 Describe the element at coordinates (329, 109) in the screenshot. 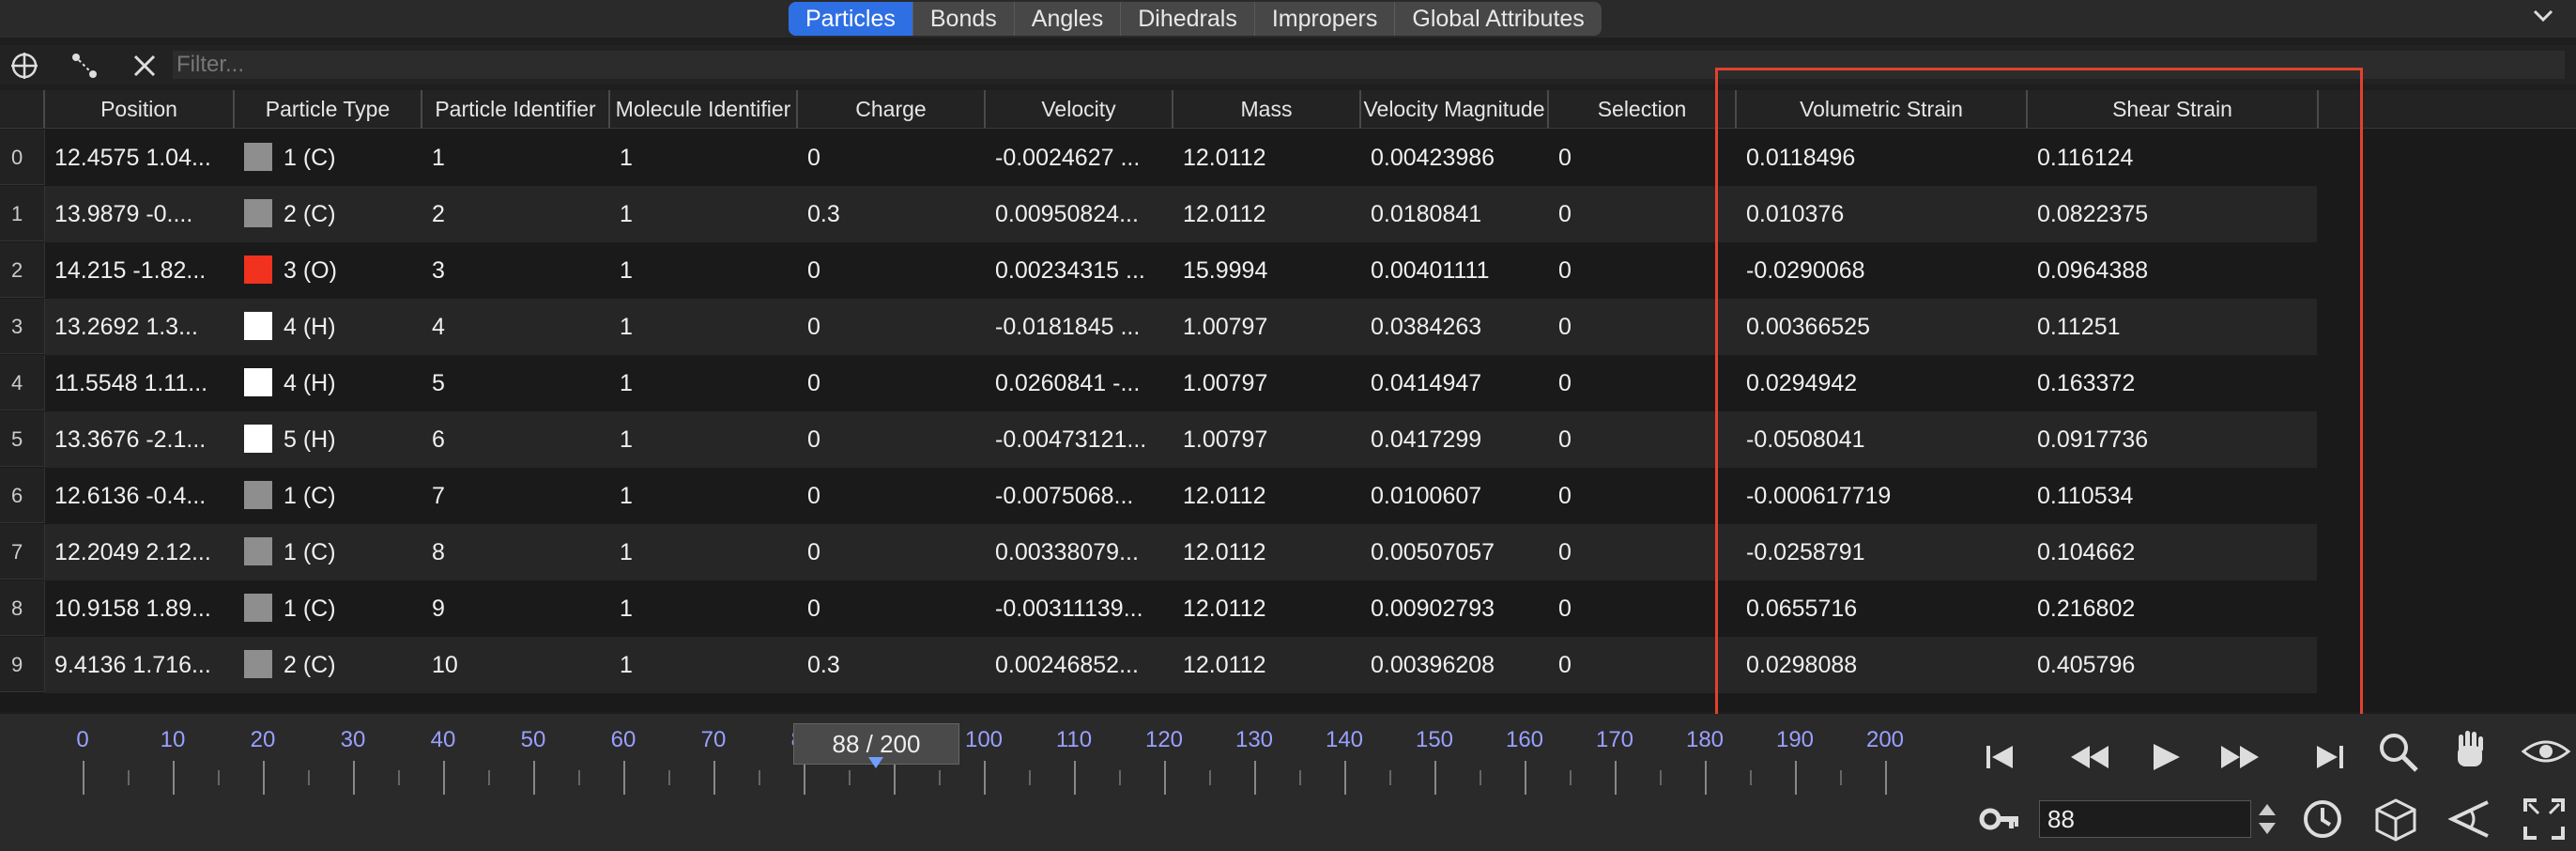

I see `column-header-particle-type: Particle Type` at that location.